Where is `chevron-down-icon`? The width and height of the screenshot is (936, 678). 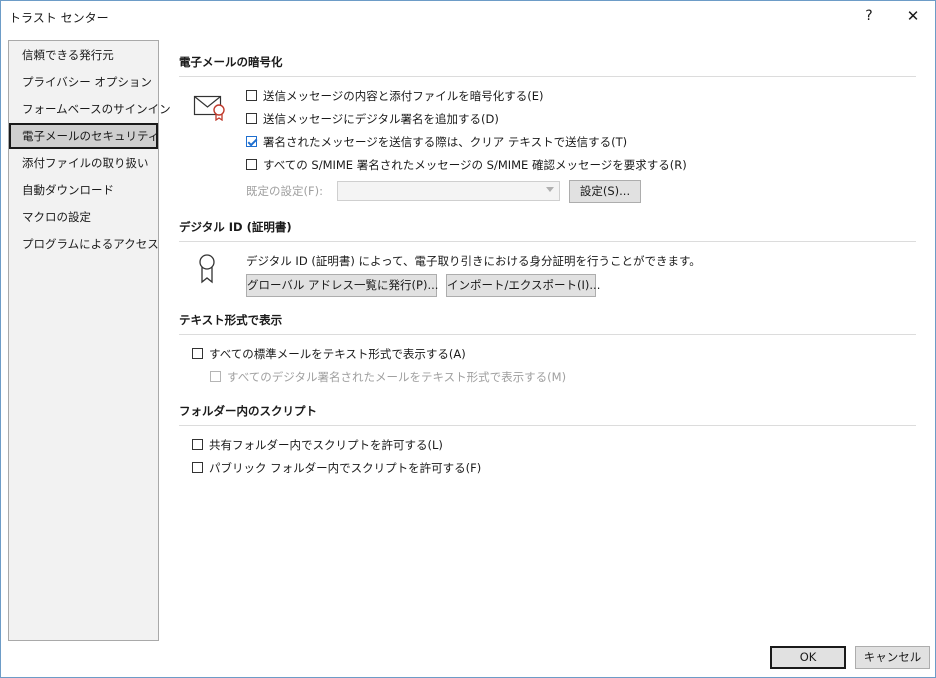
chevron-down-icon is located at coordinates (550, 189).